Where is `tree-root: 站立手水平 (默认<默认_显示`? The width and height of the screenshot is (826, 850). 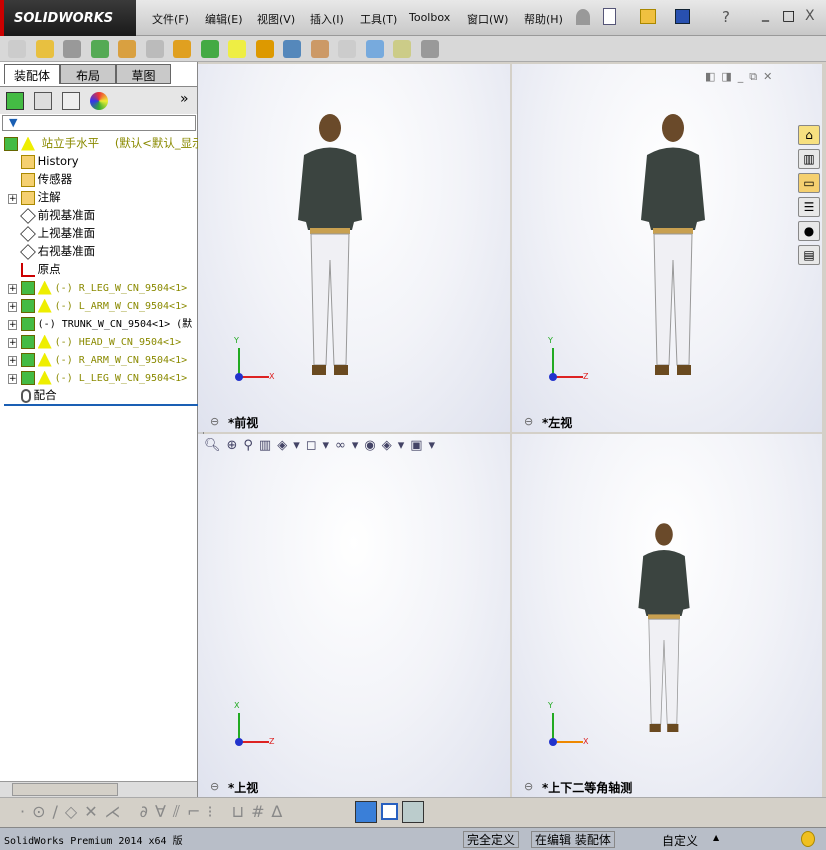
tree-root: 站立手水平 (默认<默认_显示 is located at coordinates (104, 143).